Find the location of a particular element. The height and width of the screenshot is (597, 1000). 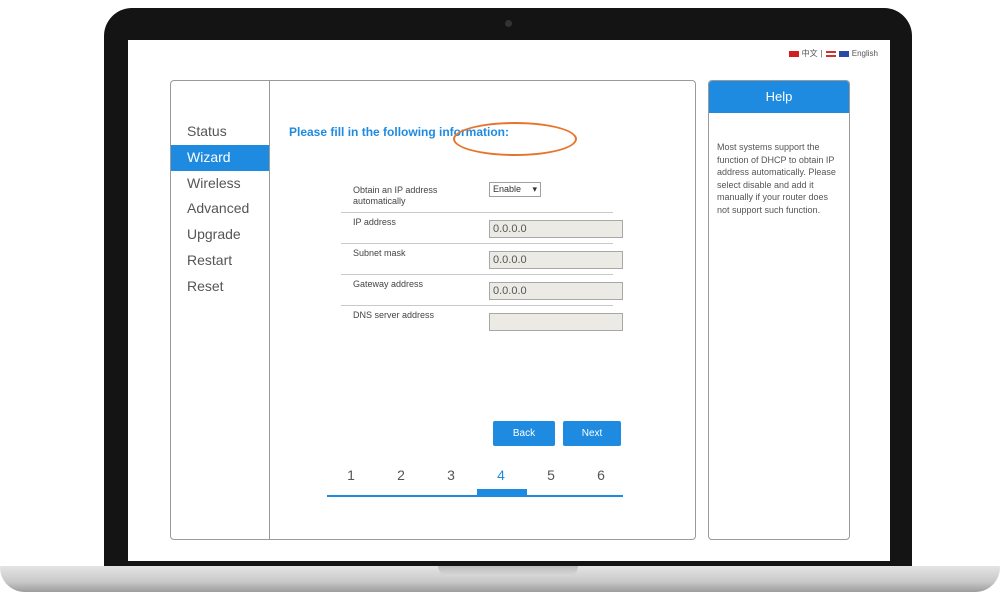

obtain-ip-select: Enable ▾ is located at coordinates (515, 189).